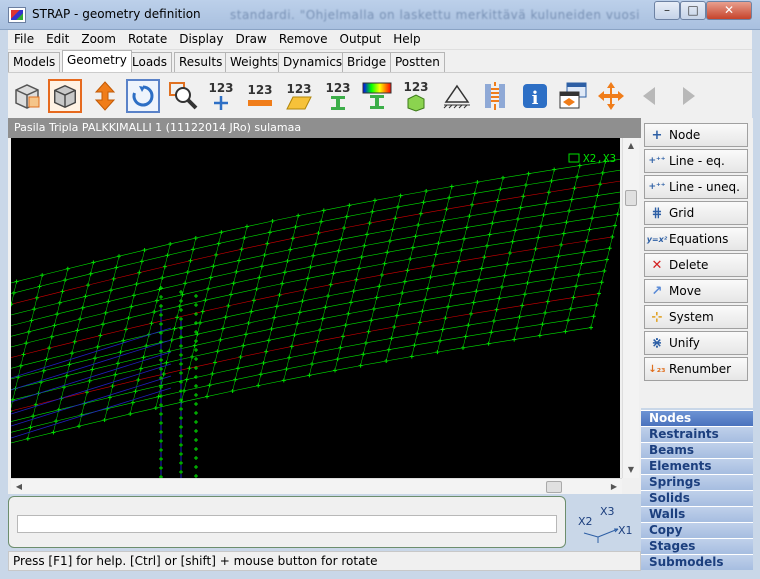 This screenshot has height=579, width=760. I want to click on horizontal-scrollbar: ◀ ▶, so click(316, 486).